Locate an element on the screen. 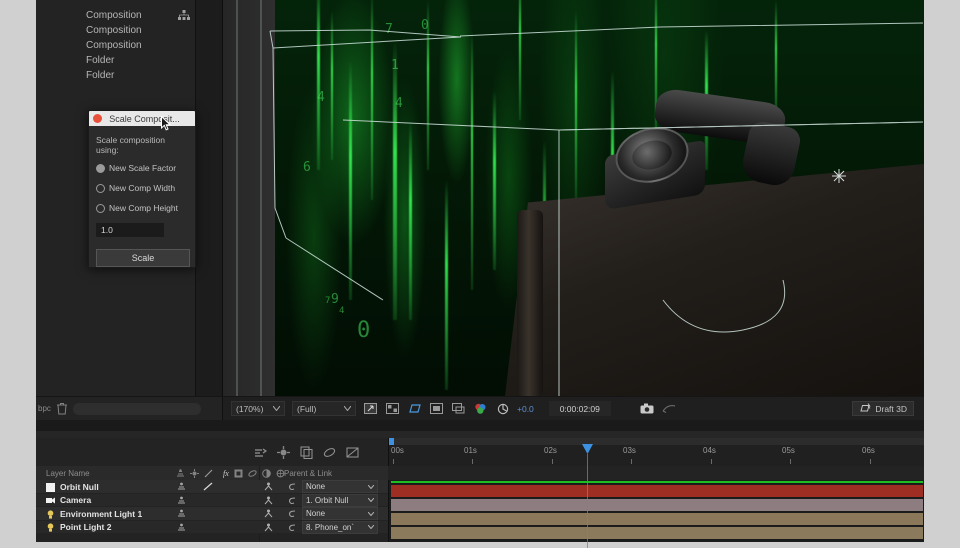  camera-icon is located at coordinates (647, 408).